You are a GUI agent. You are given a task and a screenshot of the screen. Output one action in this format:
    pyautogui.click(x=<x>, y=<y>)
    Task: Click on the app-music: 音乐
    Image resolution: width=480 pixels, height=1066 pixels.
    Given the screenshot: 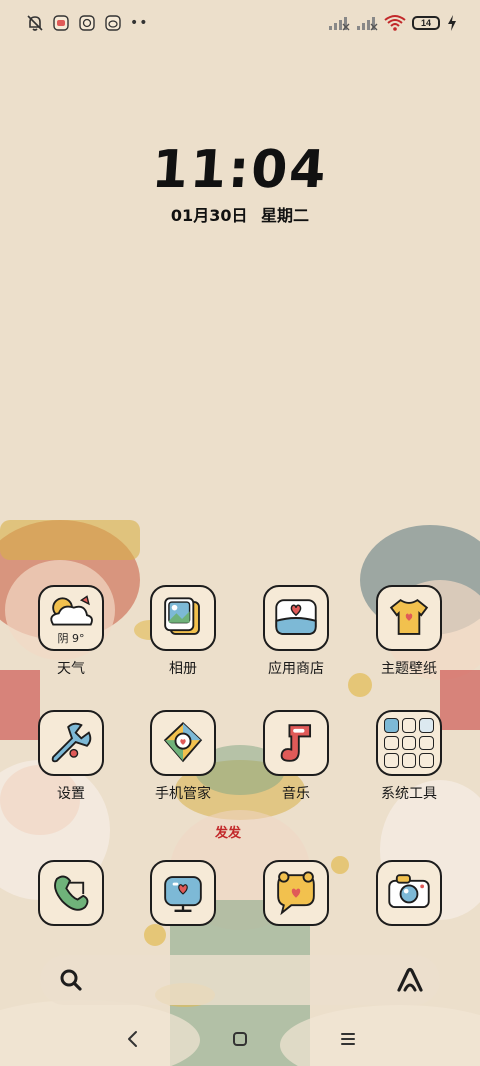 What is the action you would take?
    pyautogui.click(x=296, y=756)
    